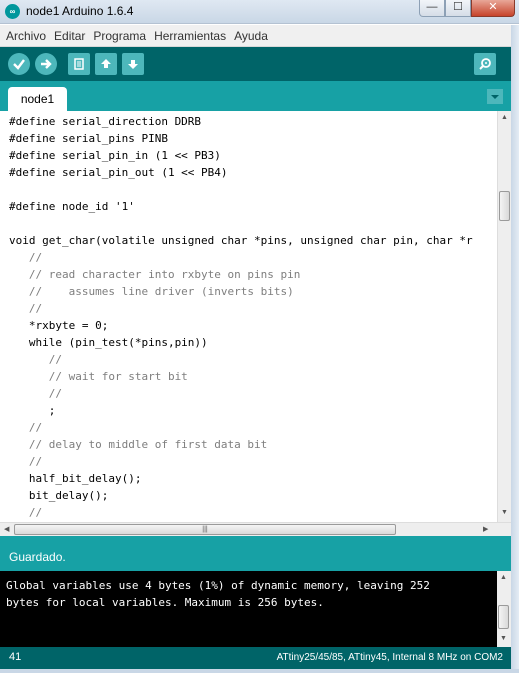 Image resolution: width=519 pixels, height=673 pixels. I want to click on code-line: bit_delay();, so click(59, 495).